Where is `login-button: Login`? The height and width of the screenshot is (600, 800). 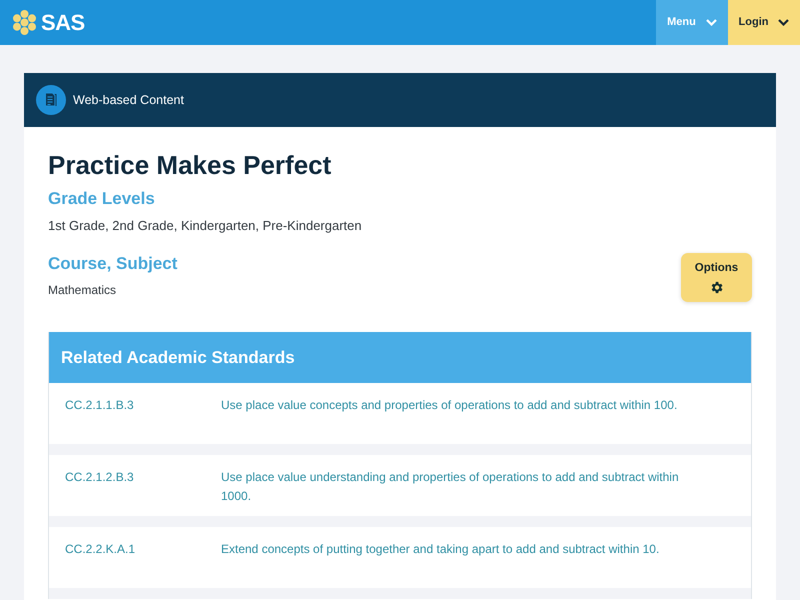
login-button: Login is located at coordinates (764, 22).